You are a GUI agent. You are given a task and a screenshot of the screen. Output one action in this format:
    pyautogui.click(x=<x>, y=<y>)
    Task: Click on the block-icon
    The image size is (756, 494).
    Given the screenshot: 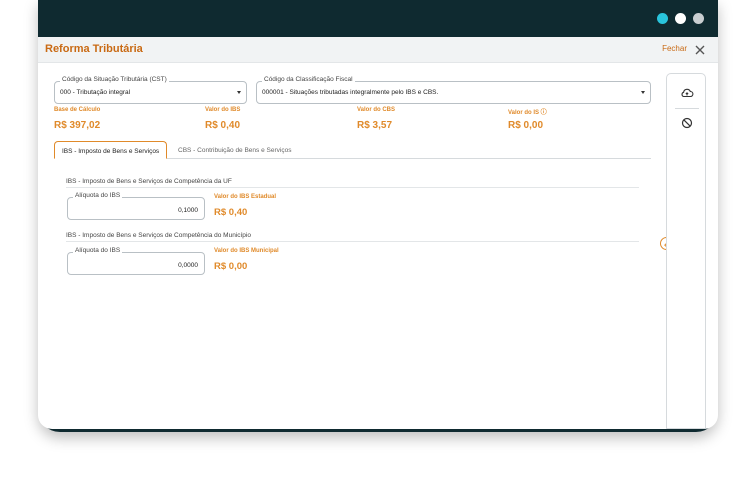 What is the action you would take?
    pyautogui.click(x=687, y=123)
    